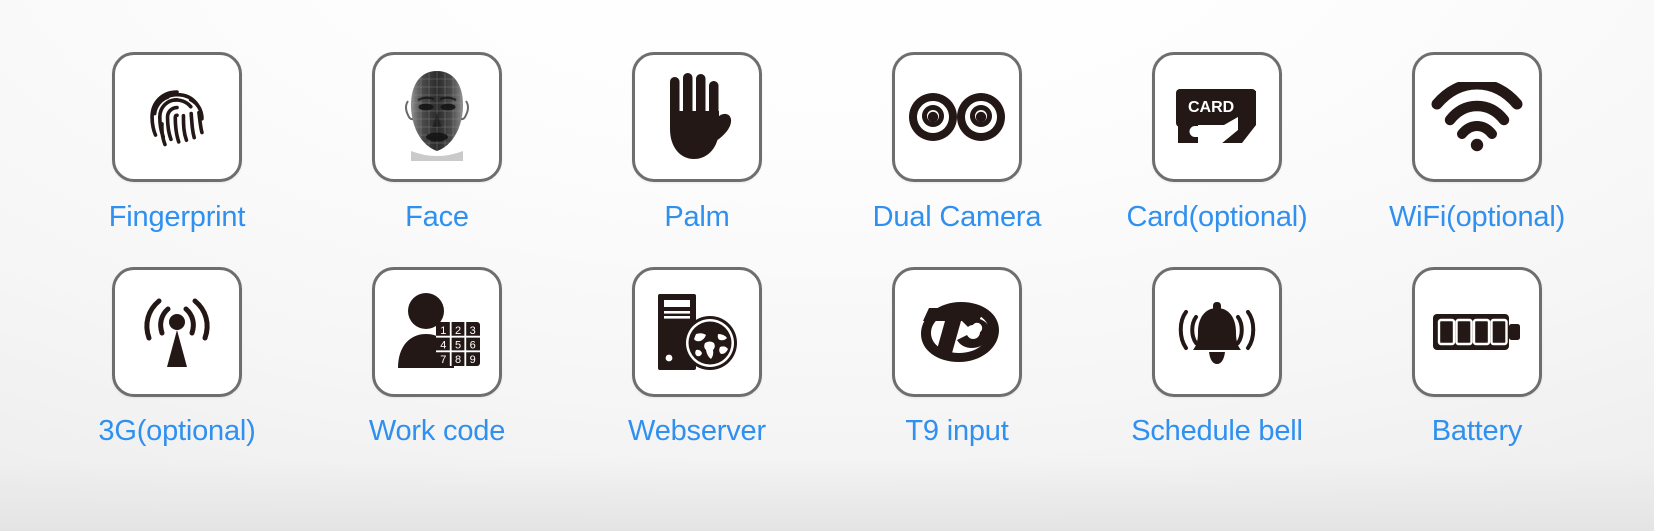  Describe the element at coordinates (177, 217) in the screenshot. I see `feature-label-fingerprint: Fingerprint` at that location.